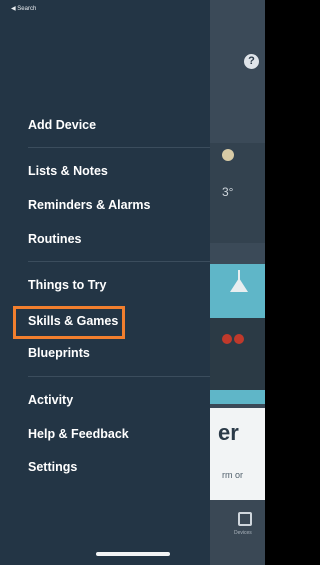 Image resolution: width=320 pixels, height=565 pixels. I want to click on menu-item-settings: Settings, so click(52, 467).